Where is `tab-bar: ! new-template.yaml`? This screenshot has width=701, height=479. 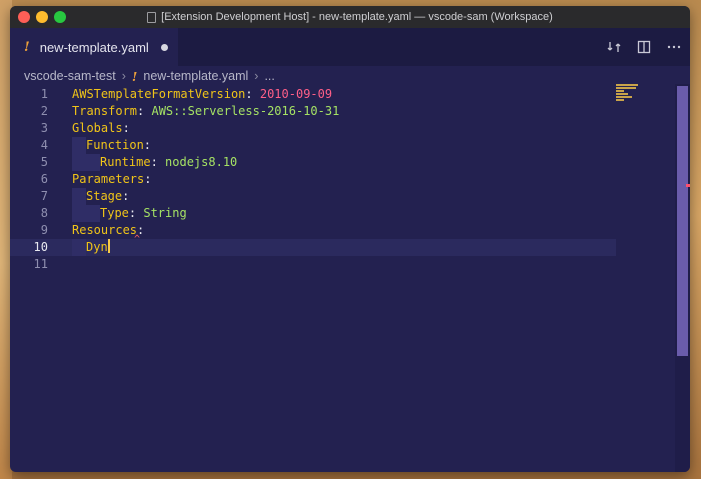
tab-bar: ! new-template.yaml is located at coordinates (350, 47).